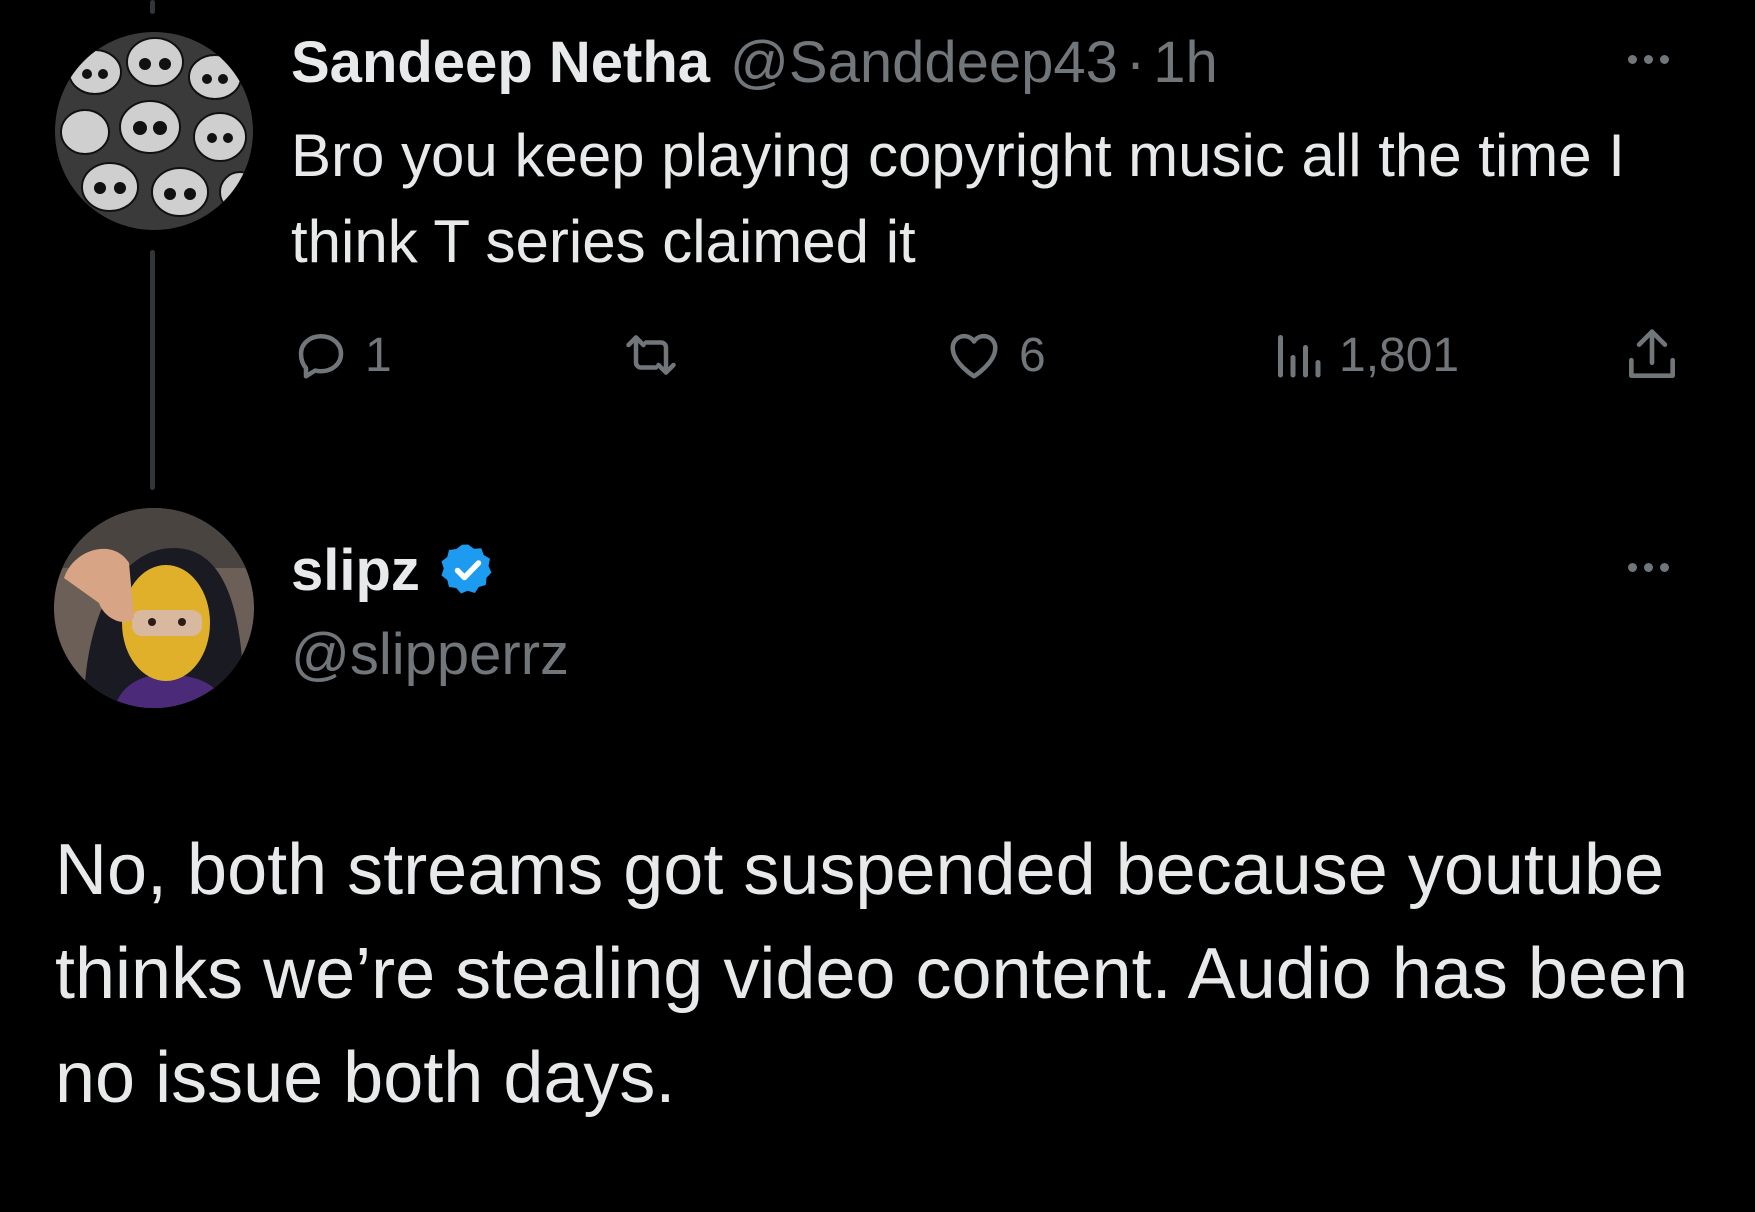 The width and height of the screenshot is (1755, 1212). I want to click on like-count: 6, so click(1032, 355).